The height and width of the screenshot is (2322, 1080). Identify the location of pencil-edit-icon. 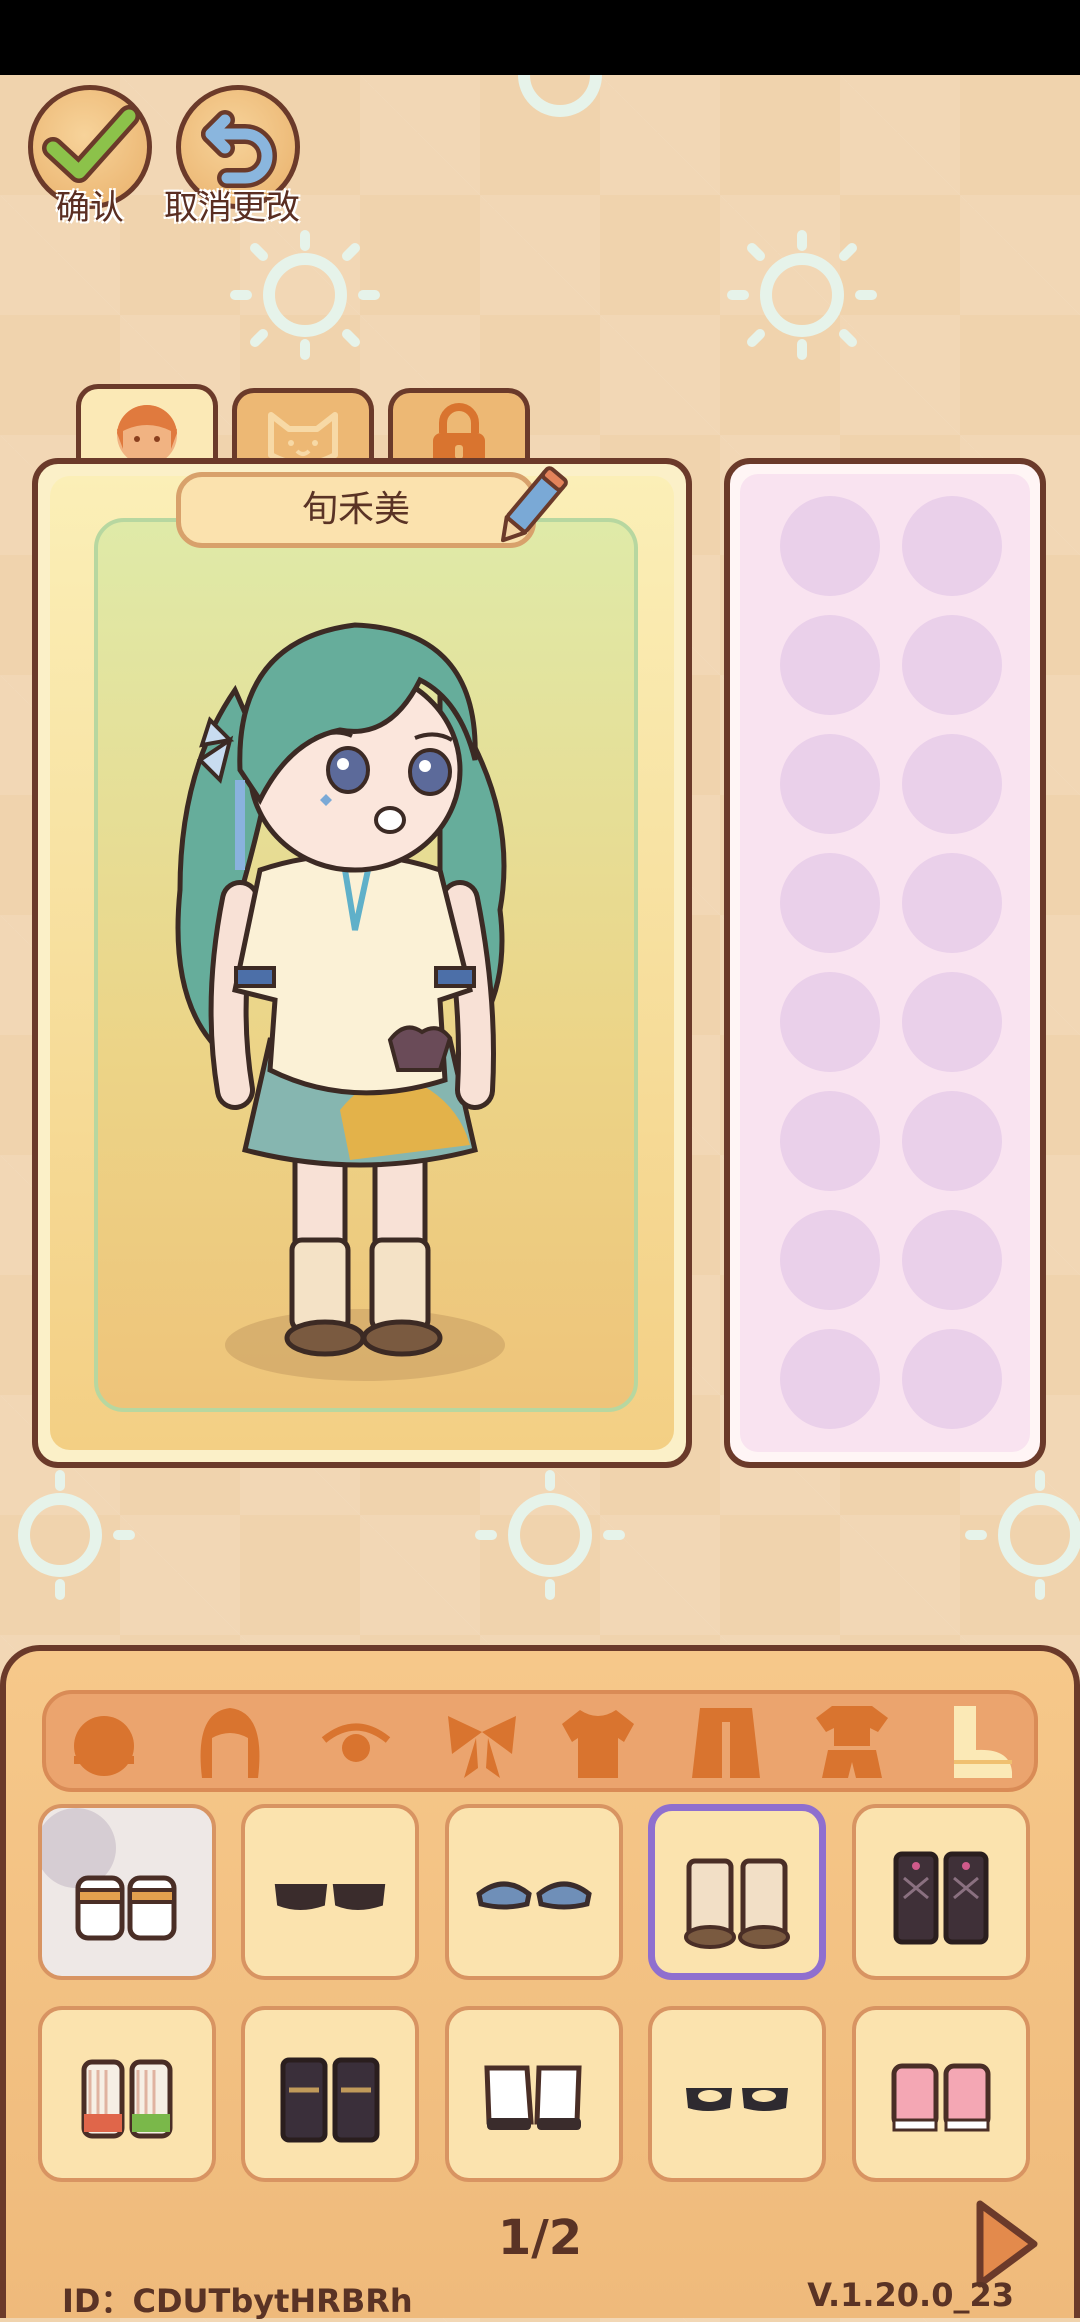
(530, 508).